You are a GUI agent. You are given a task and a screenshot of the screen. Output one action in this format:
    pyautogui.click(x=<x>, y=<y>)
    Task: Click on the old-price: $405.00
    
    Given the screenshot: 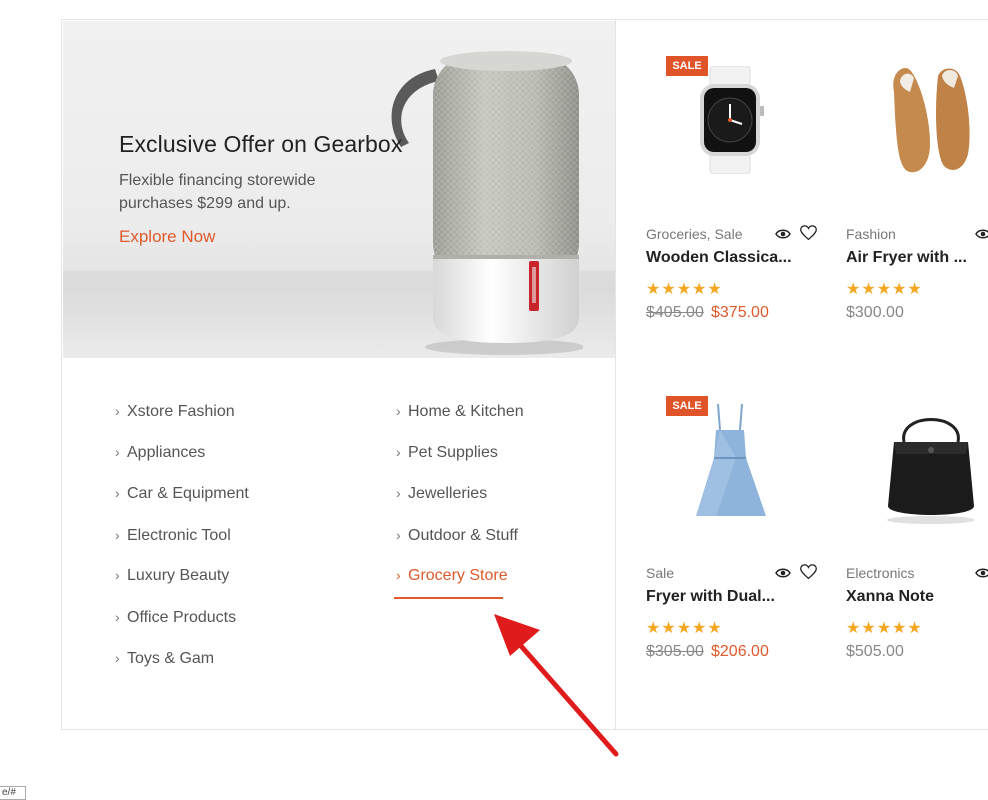 What is the action you would take?
    pyautogui.click(x=675, y=312)
    